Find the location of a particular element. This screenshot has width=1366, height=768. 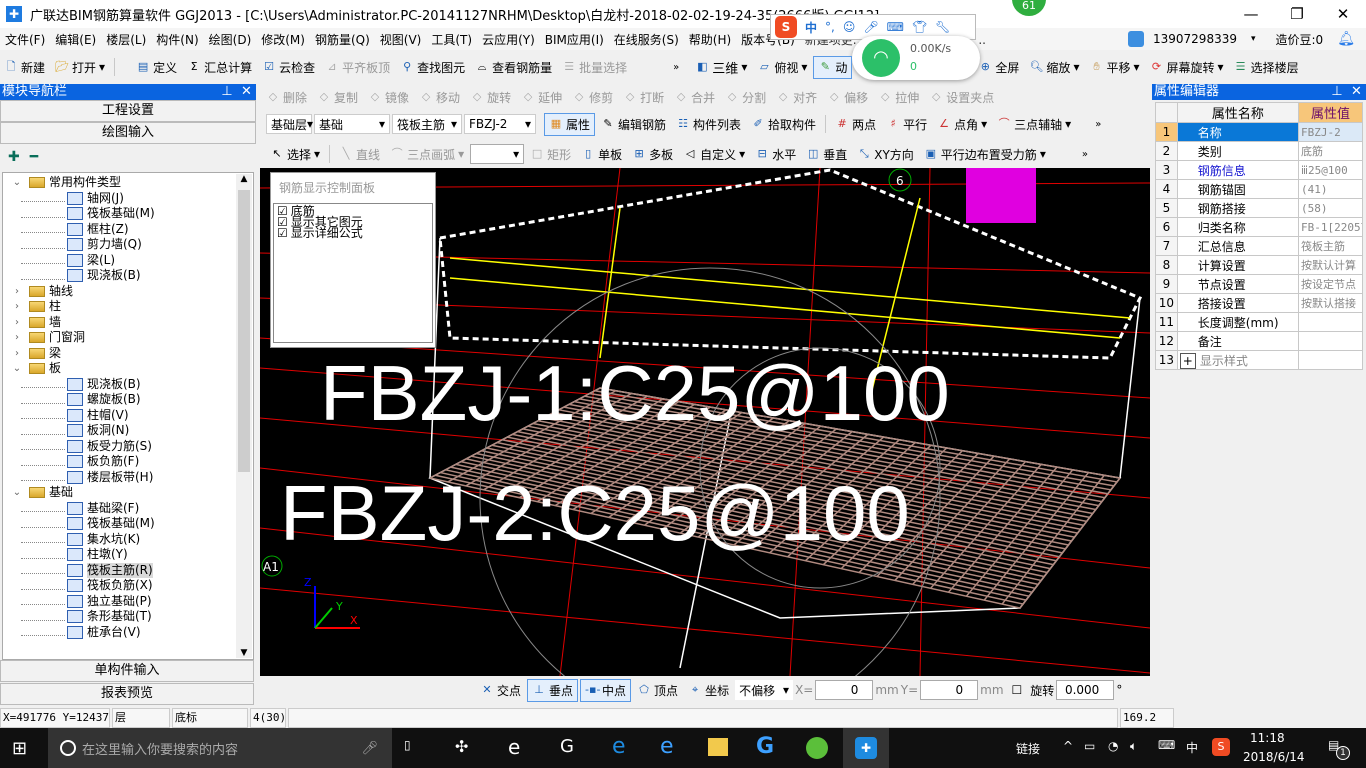

sum-calc-button: Σ 汇总计算 is located at coordinates (219, 67).